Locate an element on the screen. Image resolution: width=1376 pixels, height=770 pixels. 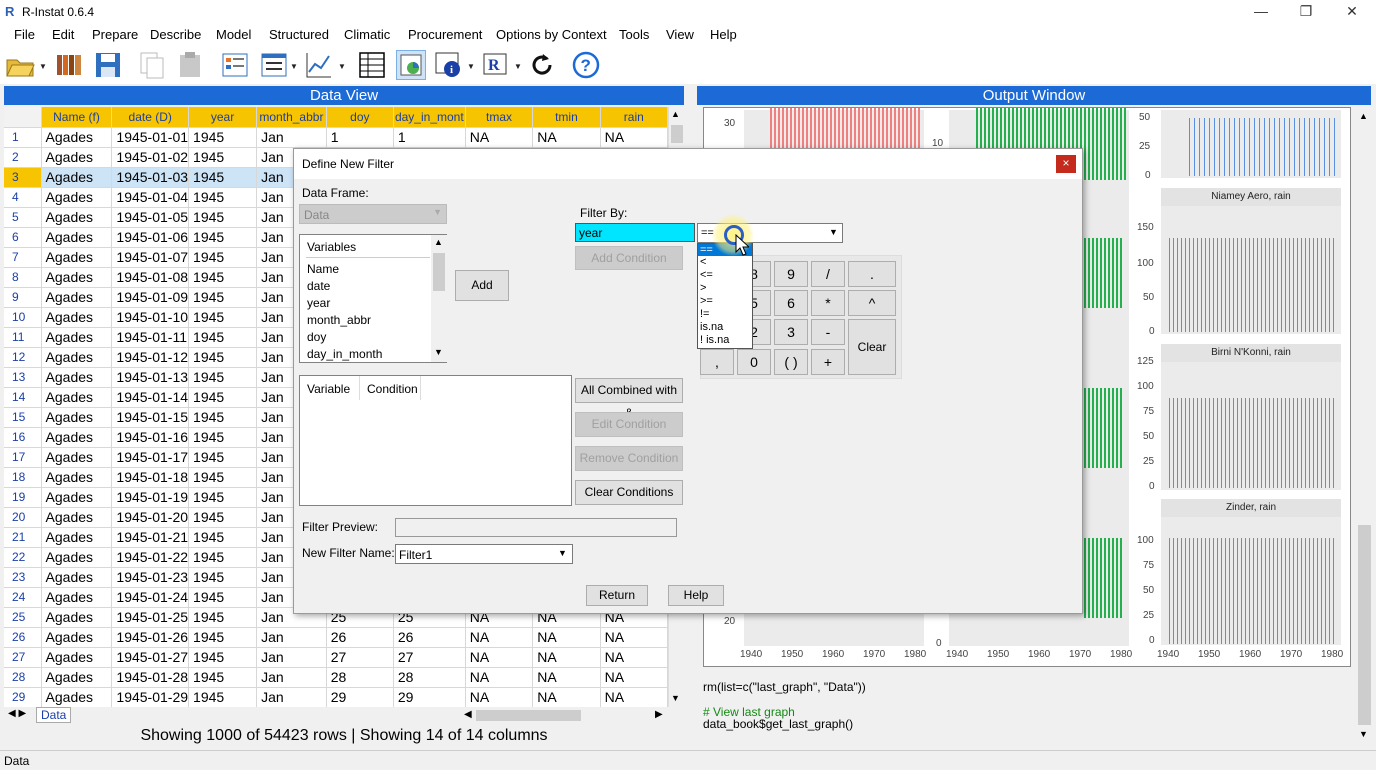
row-number: 18 is located at coordinates (23, 477).